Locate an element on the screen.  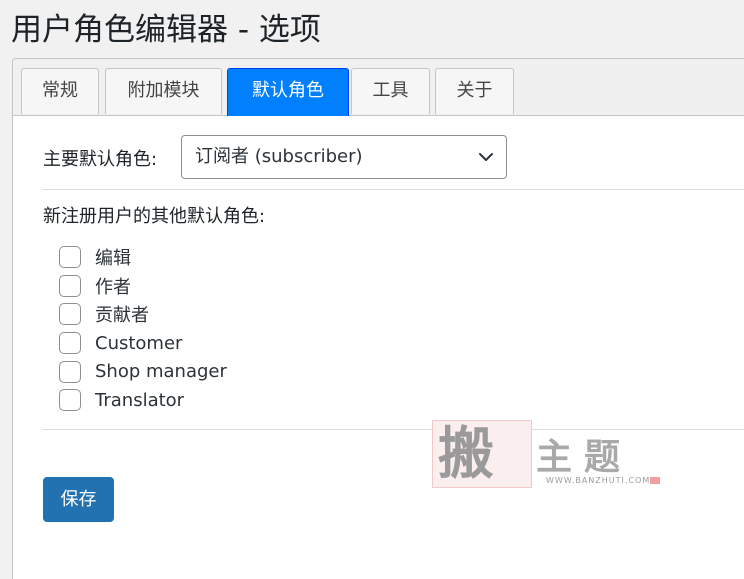
tab-tools: 工具 is located at coordinates (390, 91).